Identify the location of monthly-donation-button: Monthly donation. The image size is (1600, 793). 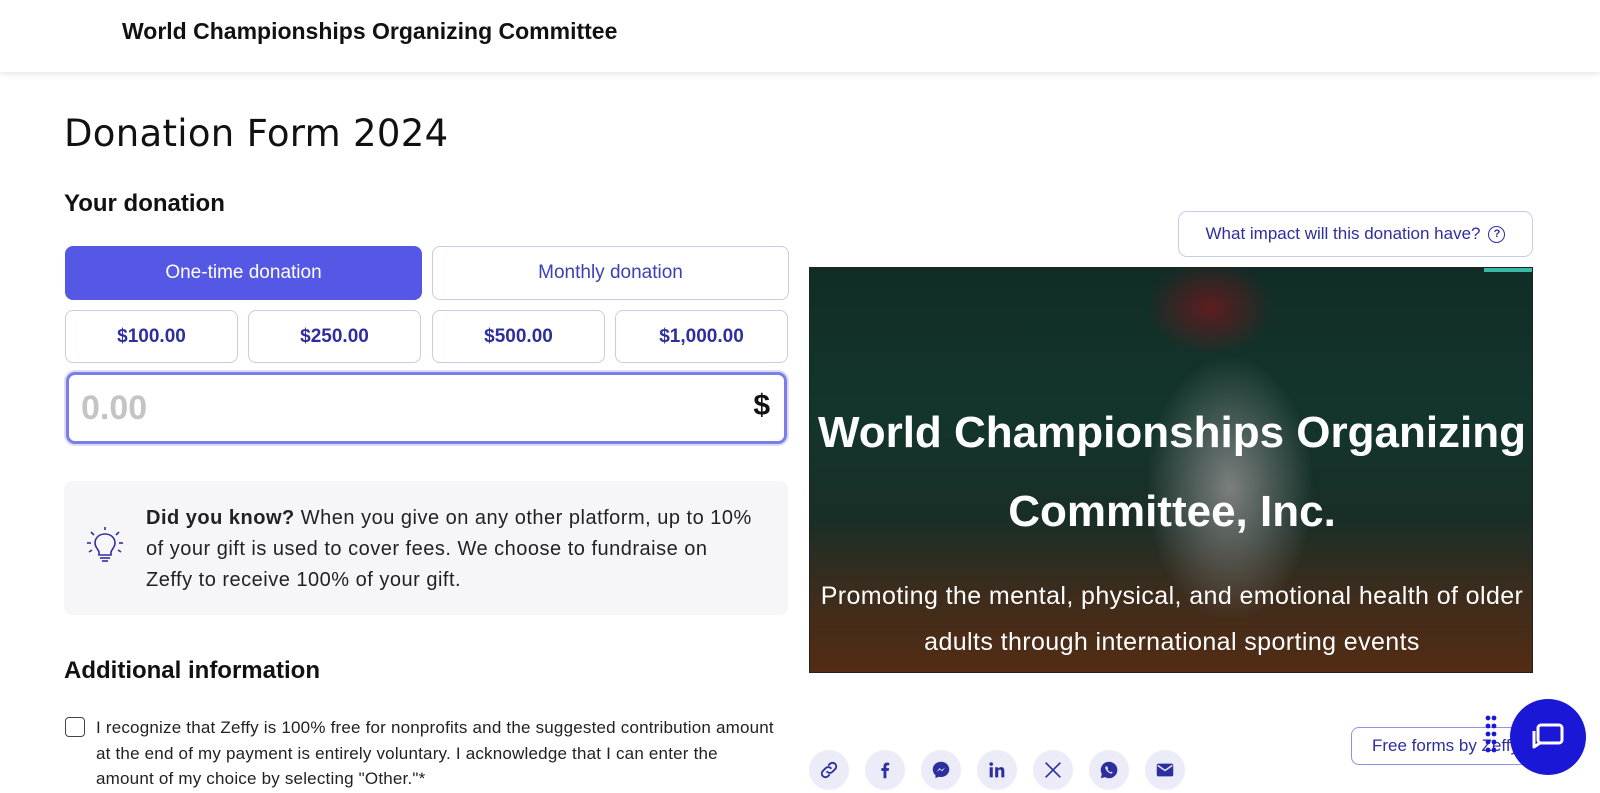
(610, 273).